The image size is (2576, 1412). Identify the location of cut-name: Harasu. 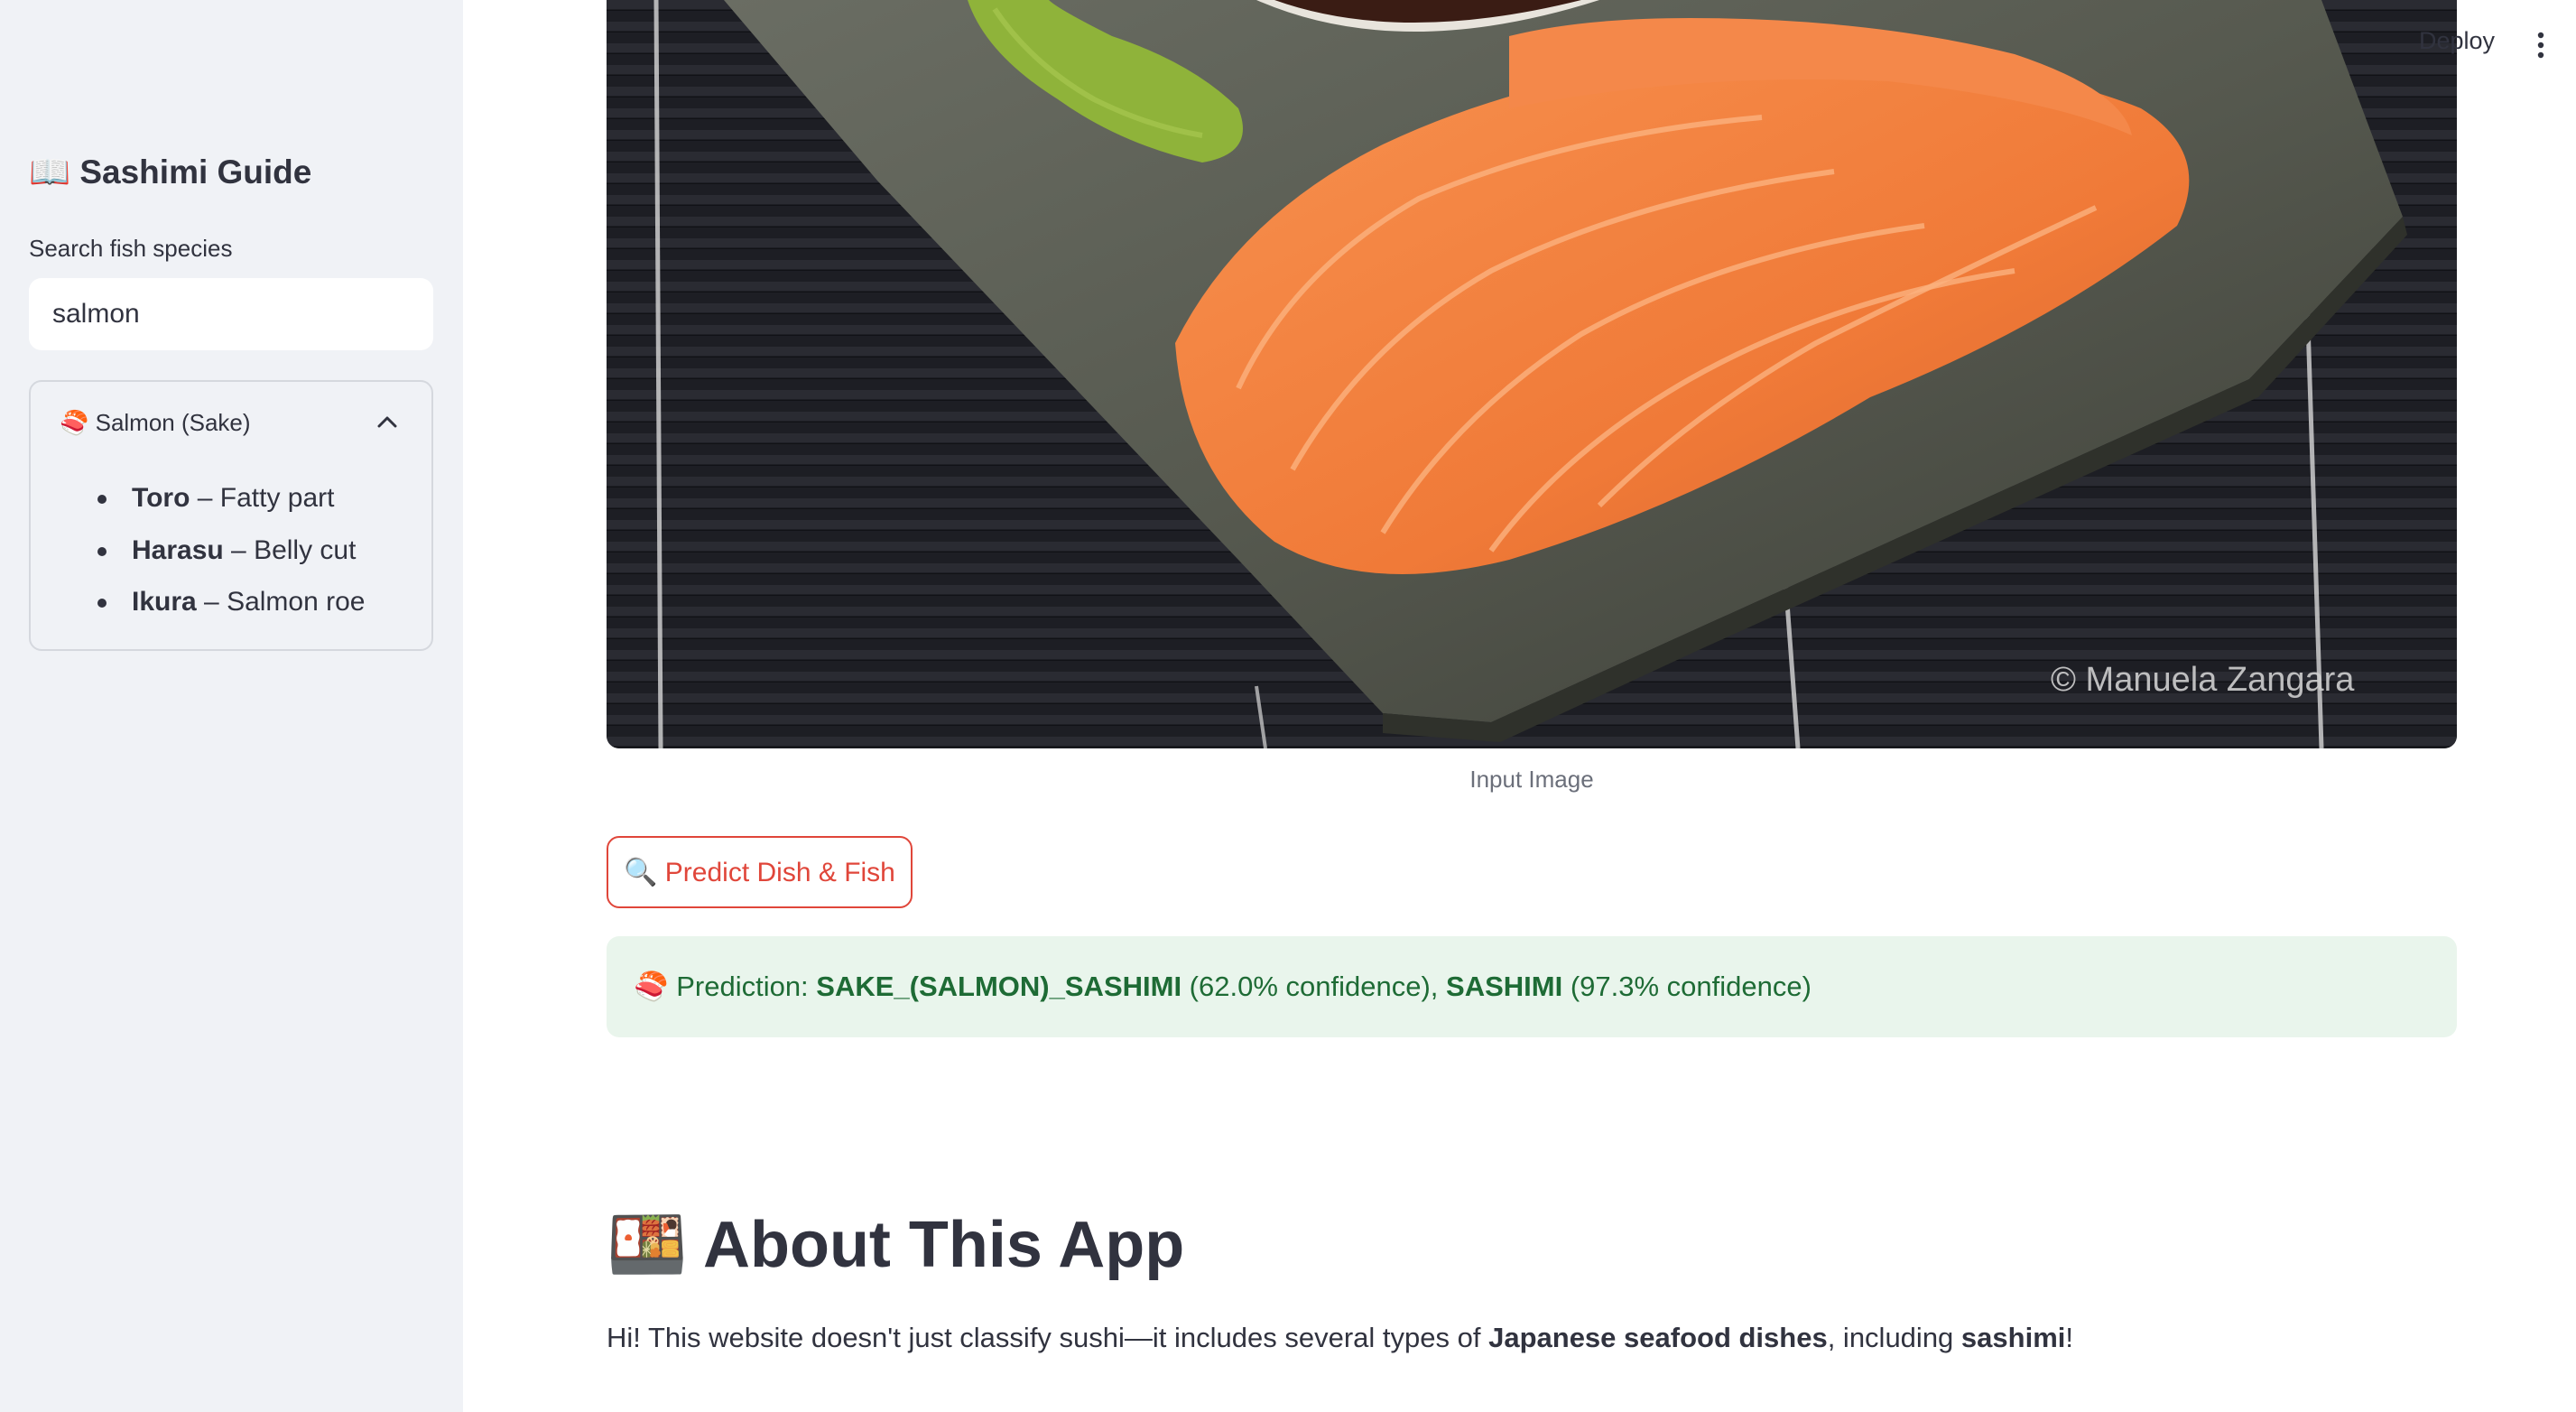
(178, 549).